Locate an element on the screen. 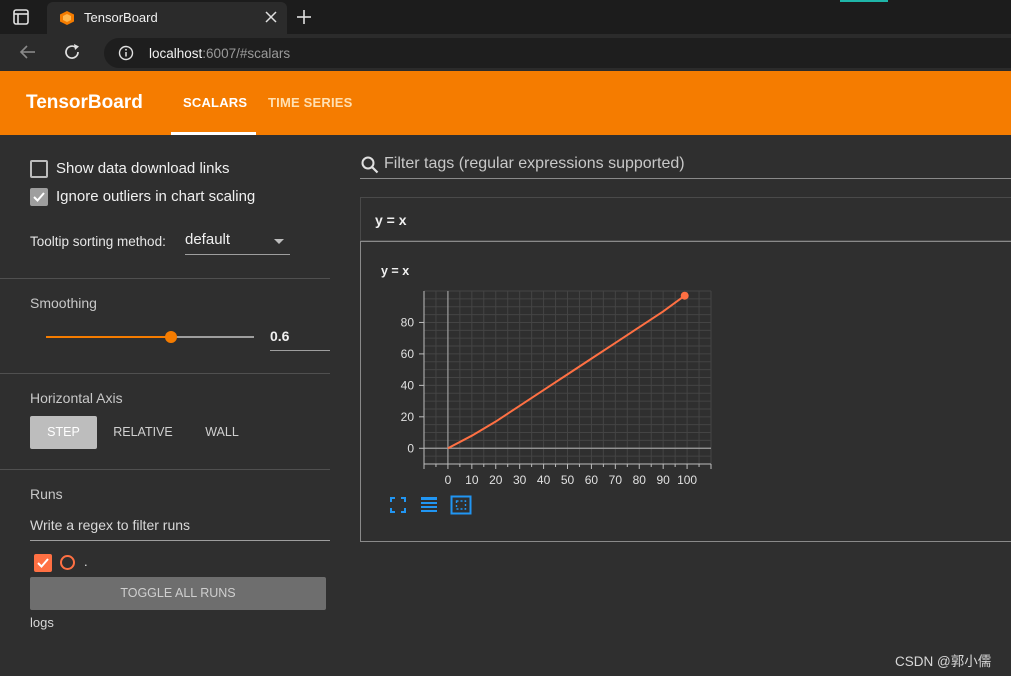 The width and height of the screenshot is (1011, 676). x-tick-label: 10 is located at coordinates (472, 480).